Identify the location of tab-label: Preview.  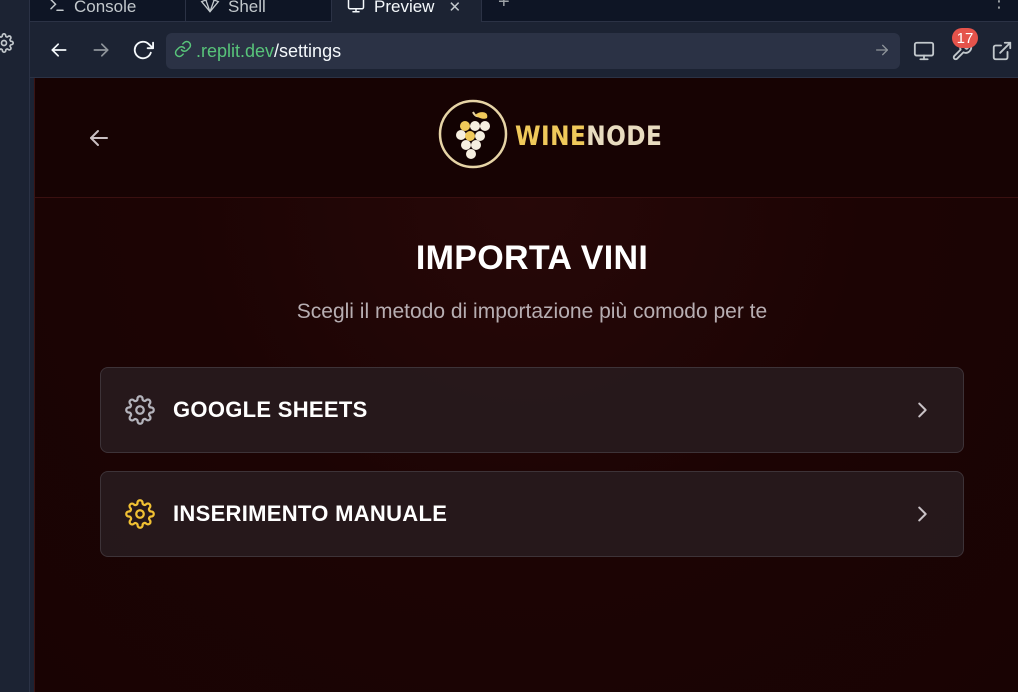
(404, 8).